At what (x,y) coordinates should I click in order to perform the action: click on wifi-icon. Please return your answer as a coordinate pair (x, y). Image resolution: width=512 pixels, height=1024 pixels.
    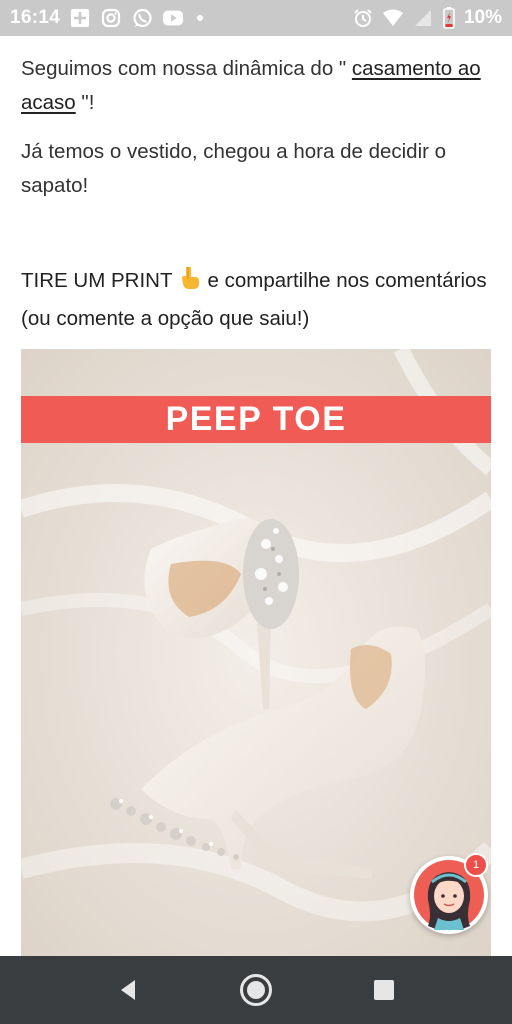
    Looking at the image, I should click on (393, 18).